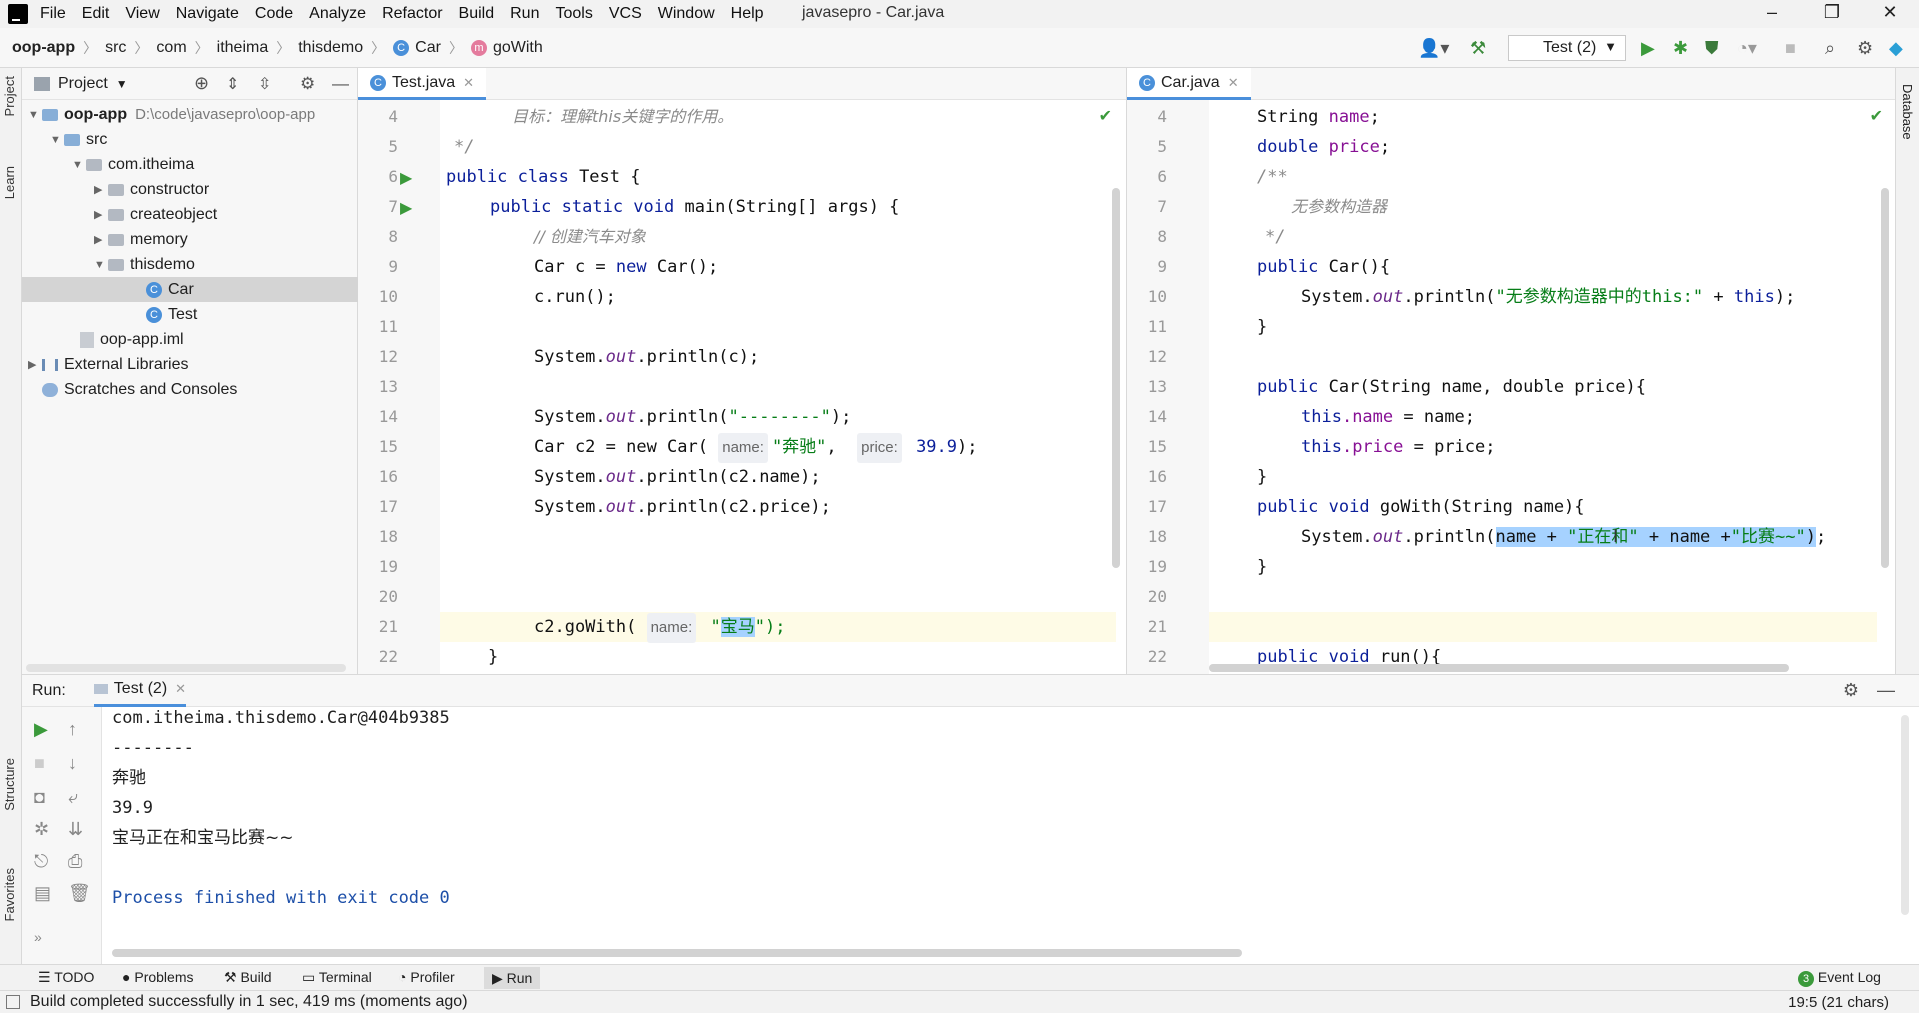  I want to click on run-gutter-icon: ▶, so click(406, 208).